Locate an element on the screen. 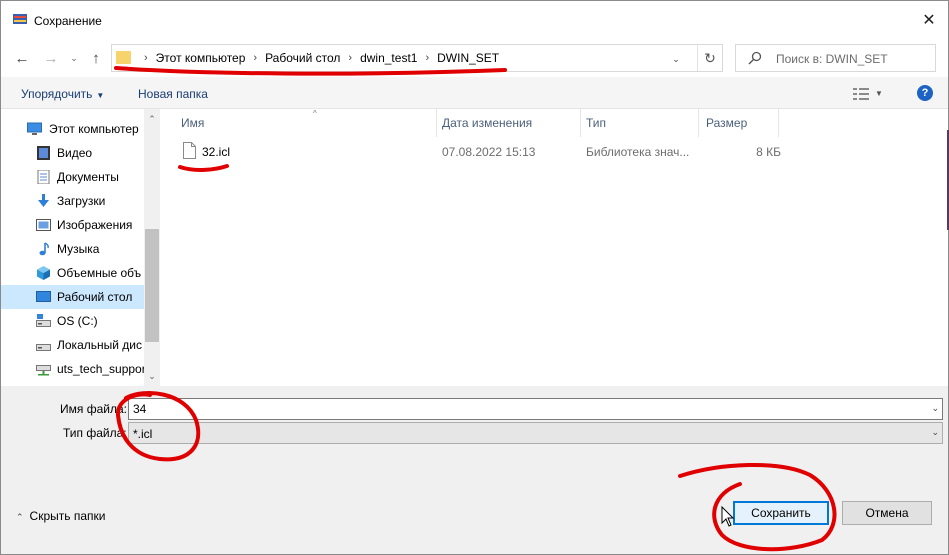  sidebar-item-3d-objects: Объемные объ is located at coordinates (73, 273).